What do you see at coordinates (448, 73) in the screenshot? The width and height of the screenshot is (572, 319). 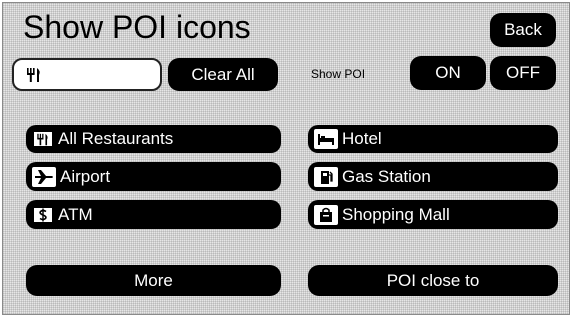 I see `show-poi-on-button: ON` at bounding box center [448, 73].